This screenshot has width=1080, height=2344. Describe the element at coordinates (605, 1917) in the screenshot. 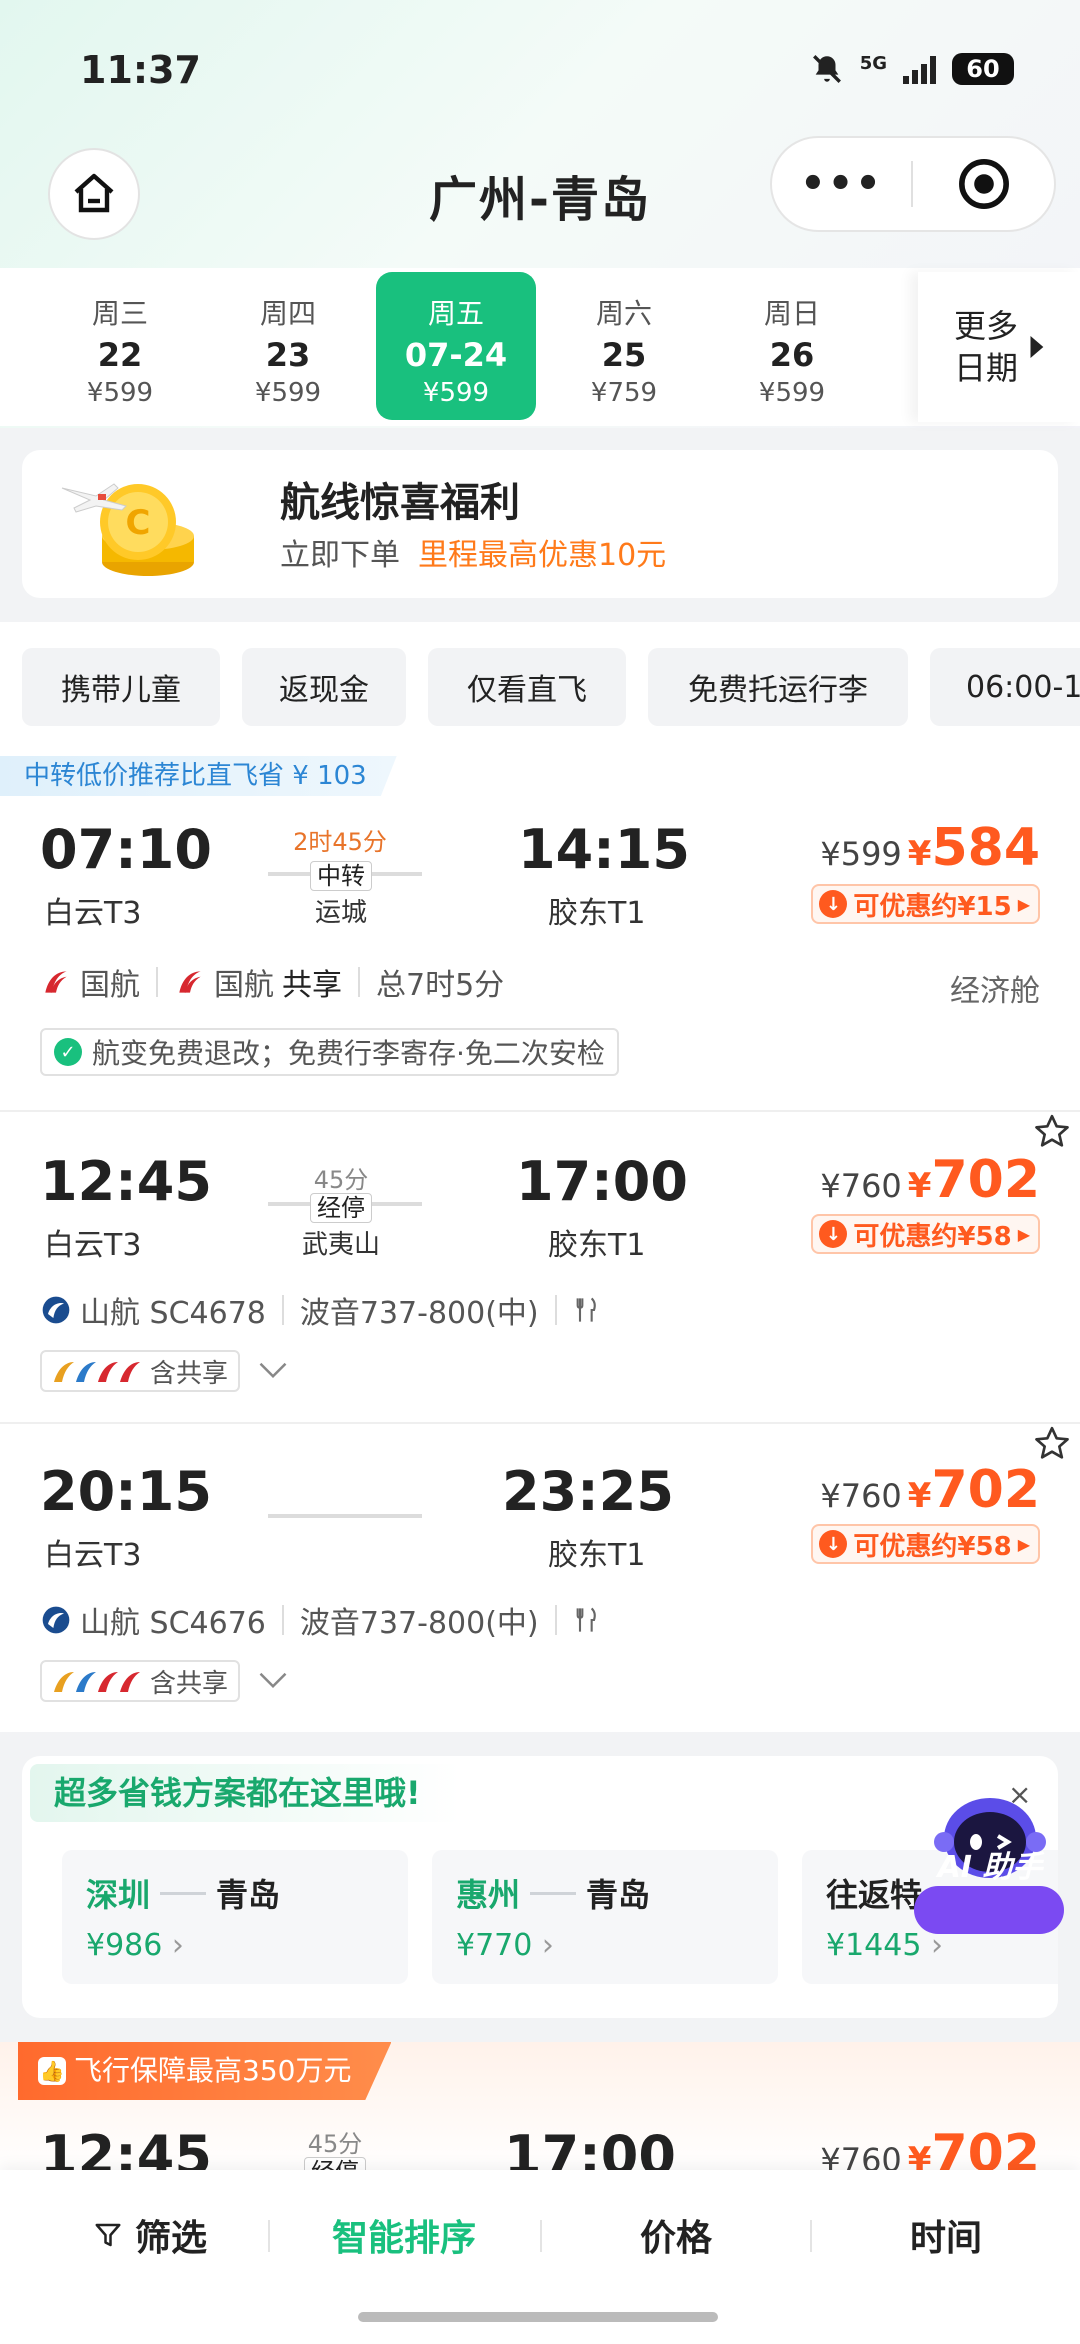

I see `savings-route-huizhou: 惠州 青岛 ¥770 ›` at that location.